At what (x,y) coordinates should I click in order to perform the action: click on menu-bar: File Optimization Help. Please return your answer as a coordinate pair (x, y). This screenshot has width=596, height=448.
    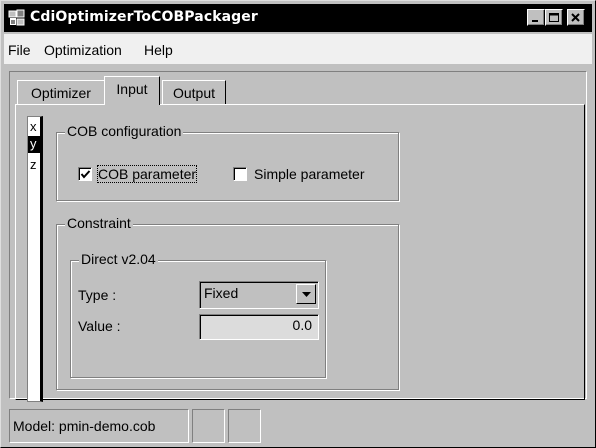
    Looking at the image, I should click on (298, 49).